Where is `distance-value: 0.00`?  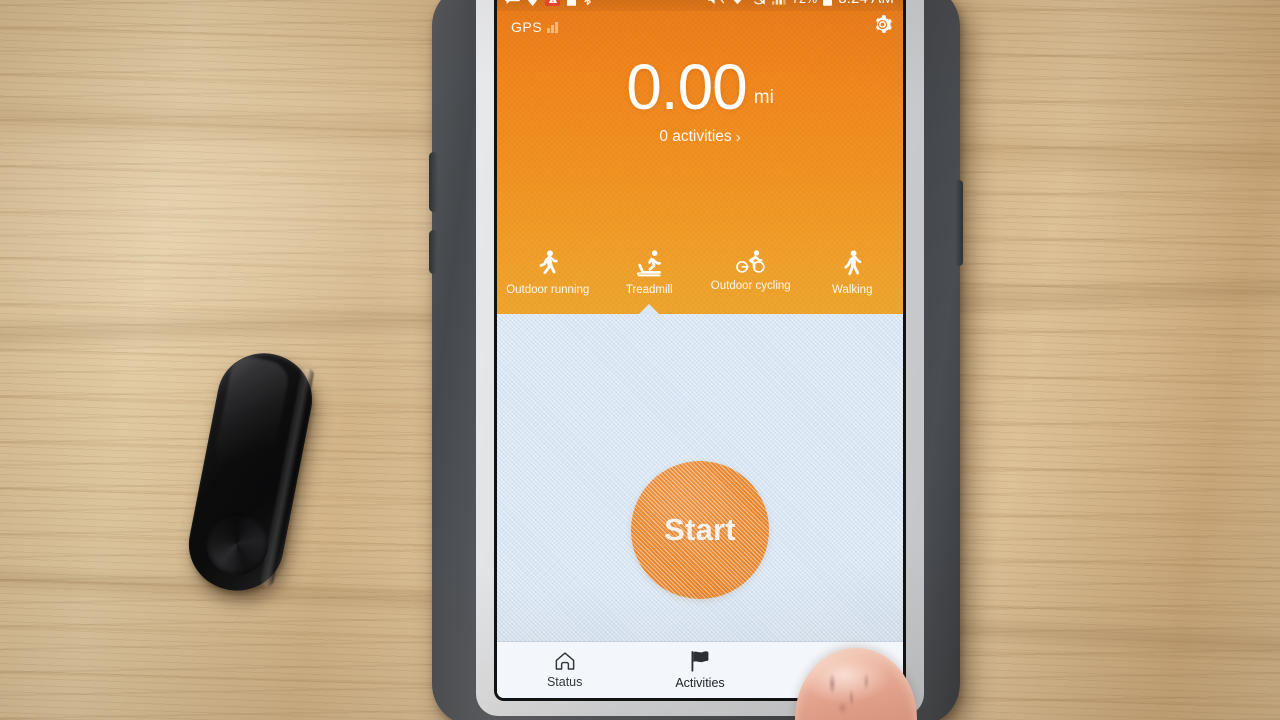 distance-value: 0.00 is located at coordinates (687, 87).